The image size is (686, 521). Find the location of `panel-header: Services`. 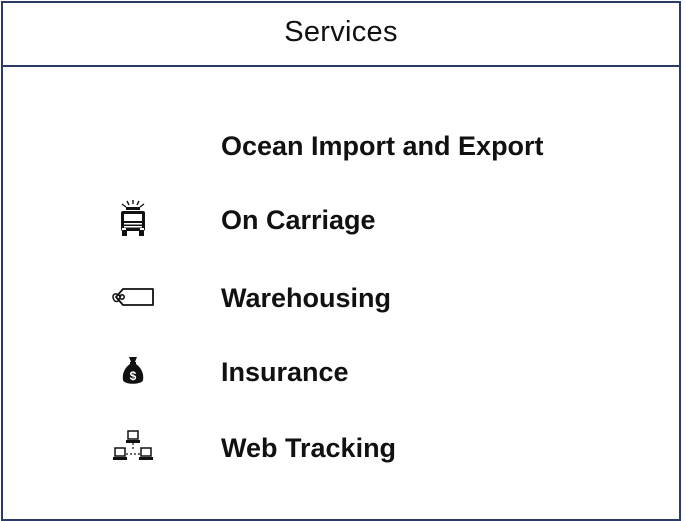

panel-header: Services is located at coordinates (341, 35).